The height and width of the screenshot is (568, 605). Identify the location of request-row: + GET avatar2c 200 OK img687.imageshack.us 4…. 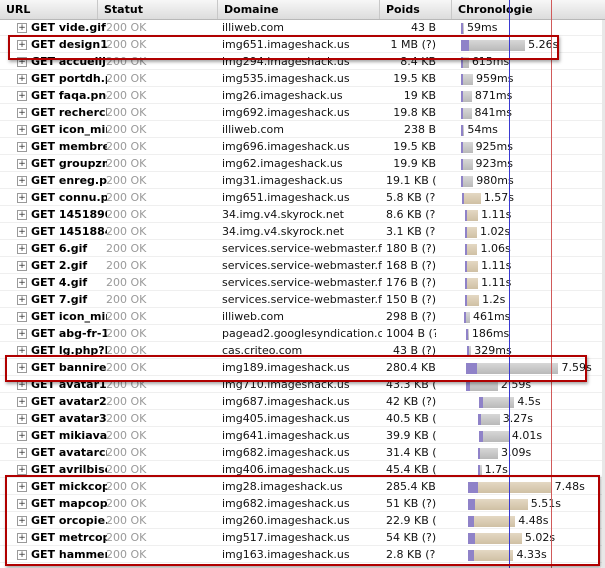
(302, 402).